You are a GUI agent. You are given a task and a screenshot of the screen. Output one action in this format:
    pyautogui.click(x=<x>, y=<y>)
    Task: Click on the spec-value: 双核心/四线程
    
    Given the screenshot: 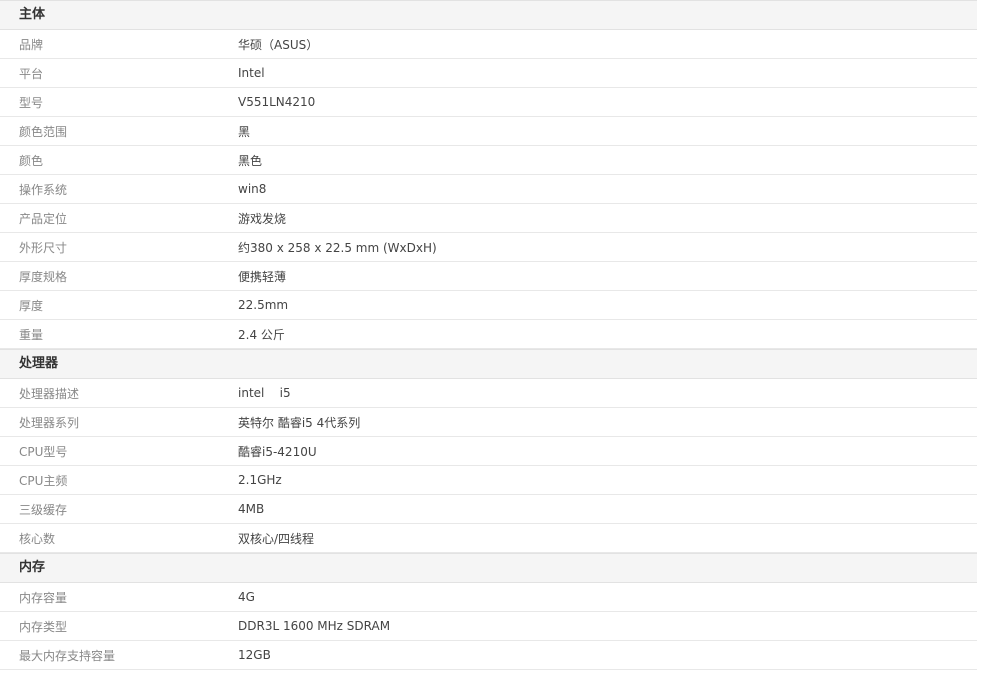 What is the action you would take?
    pyautogui.click(x=276, y=538)
    